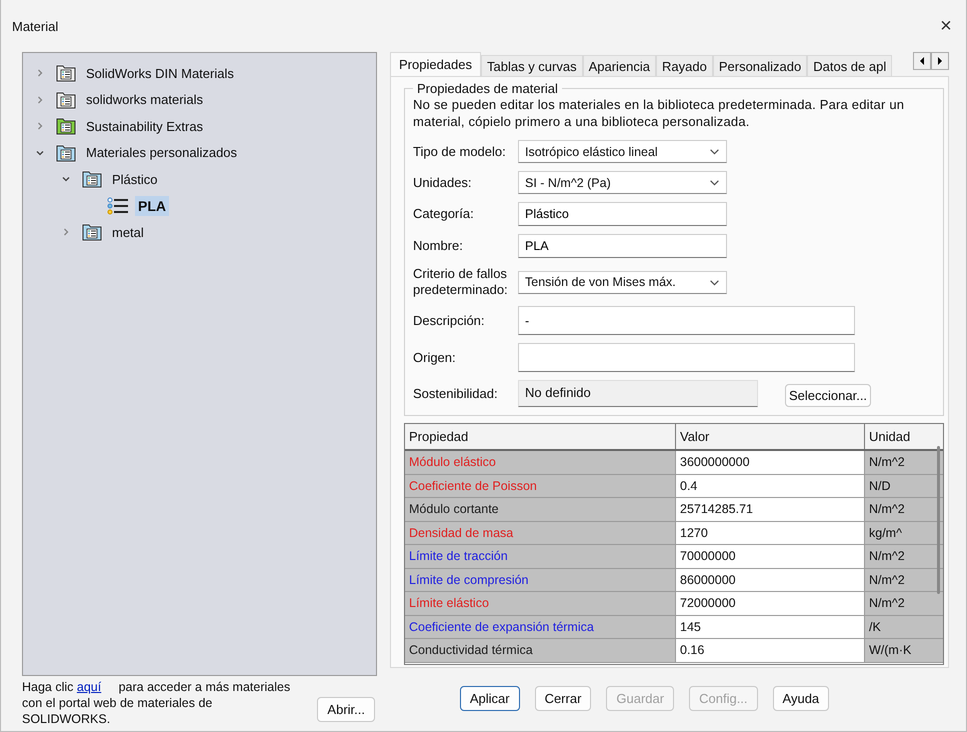 The width and height of the screenshot is (967, 732). I want to click on tree-item: Plástico, so click(135, 179).